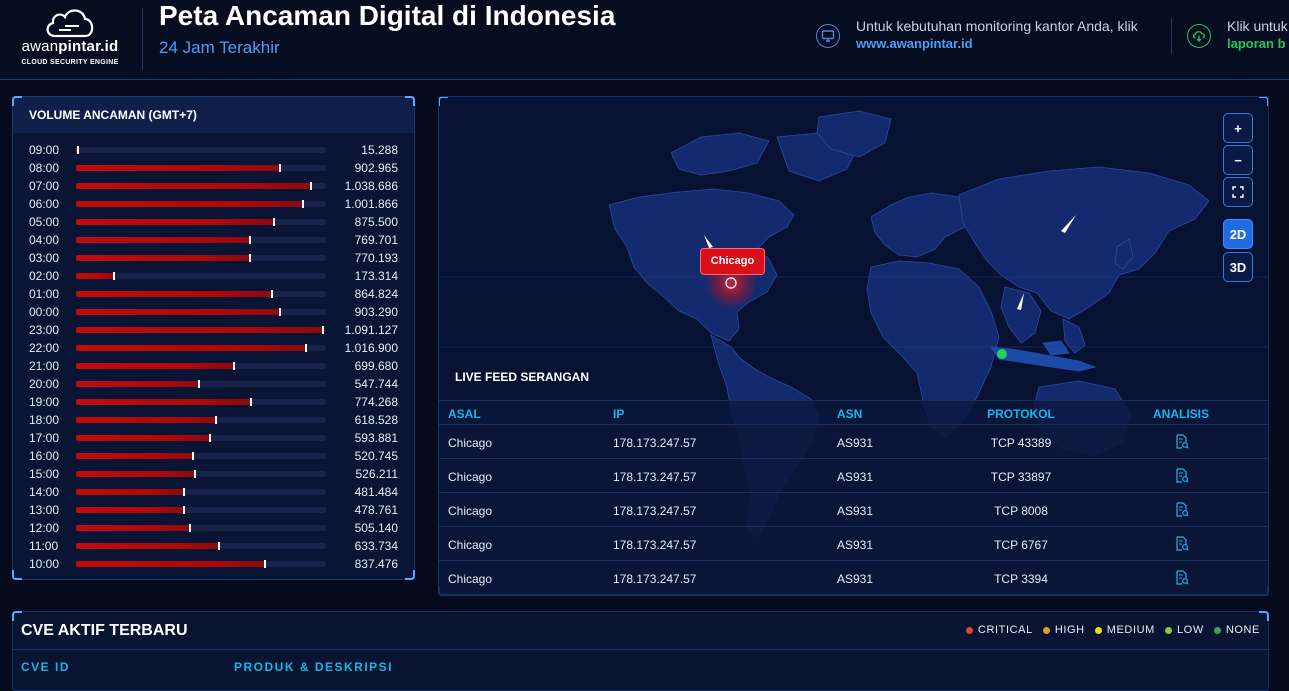  What do you see at coordinates (853, 578) in the screenshot?
I see `table-row: Chicago 178.173.247.57 AS931 TCP 3394` at bounding box center [853, 578].